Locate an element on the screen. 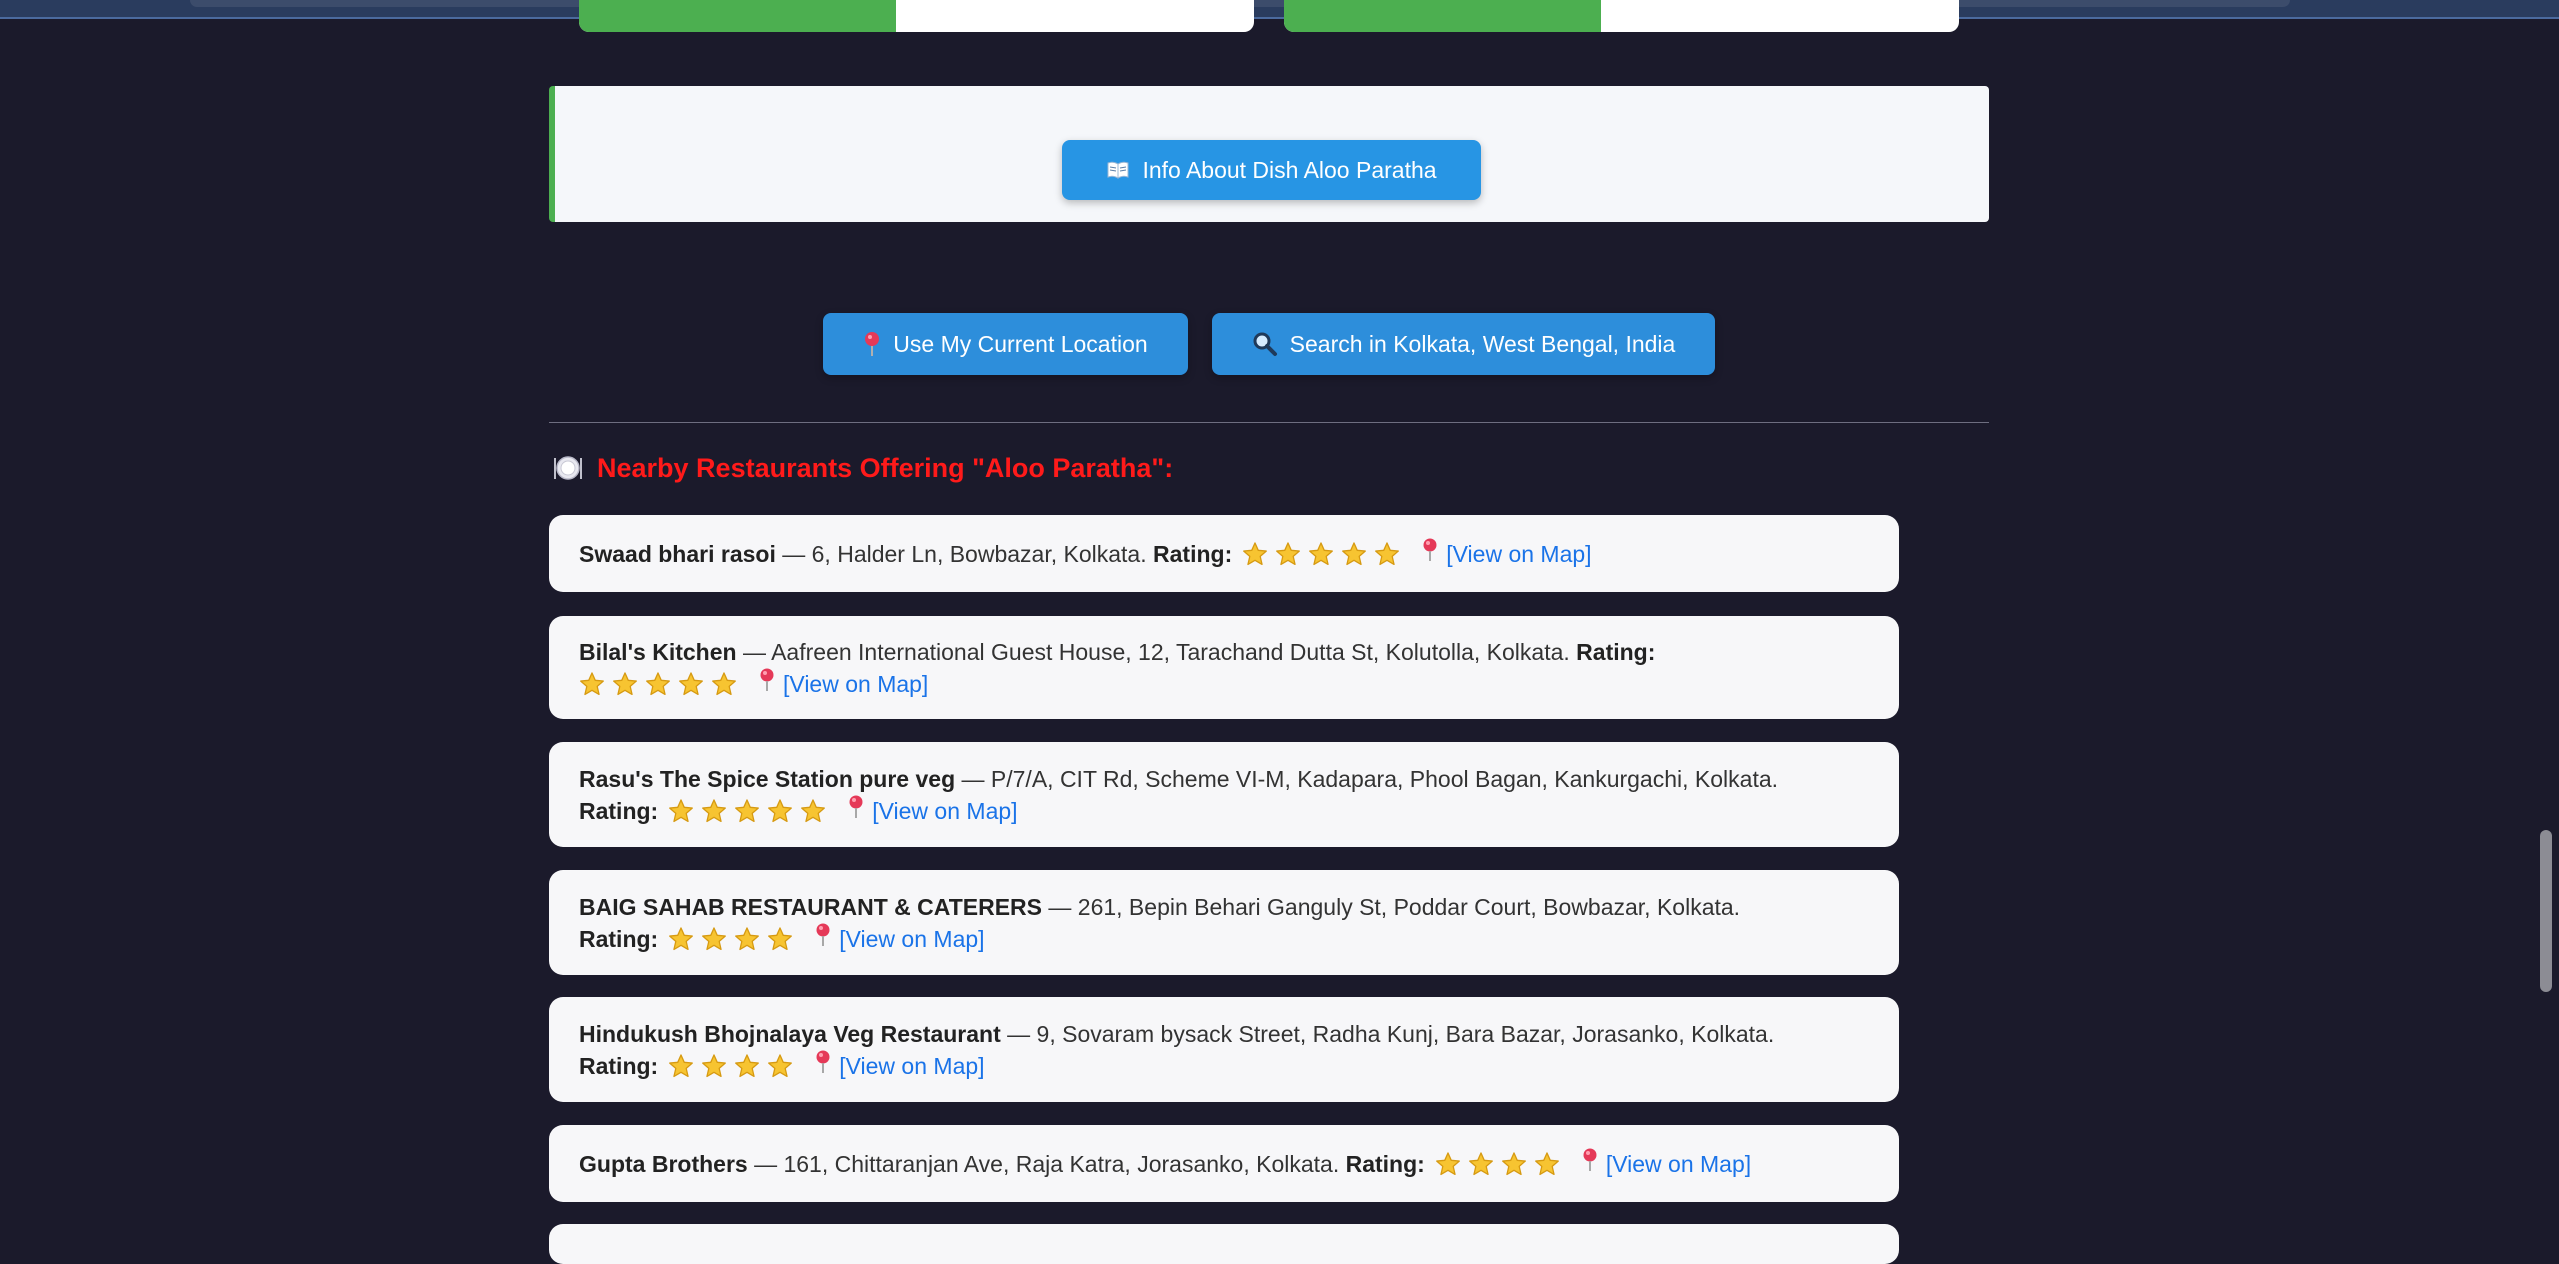  restaurant-card-partial is located at coordinates (1224, 1244).